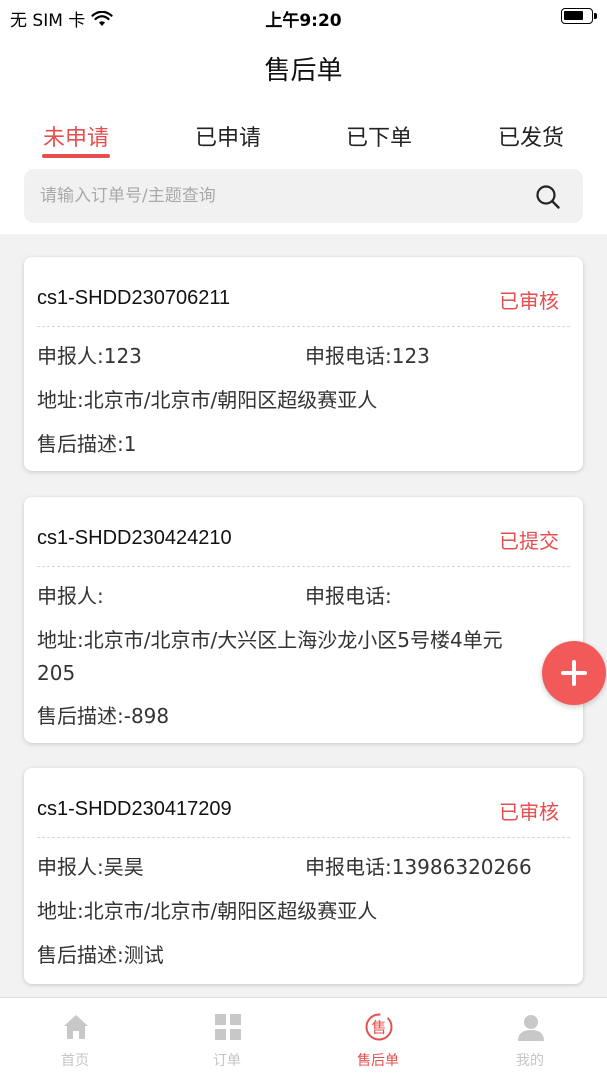 This screenshot has width=607, height=1080. I want to click on after-sale-icon: 售, so click(379, 1027).